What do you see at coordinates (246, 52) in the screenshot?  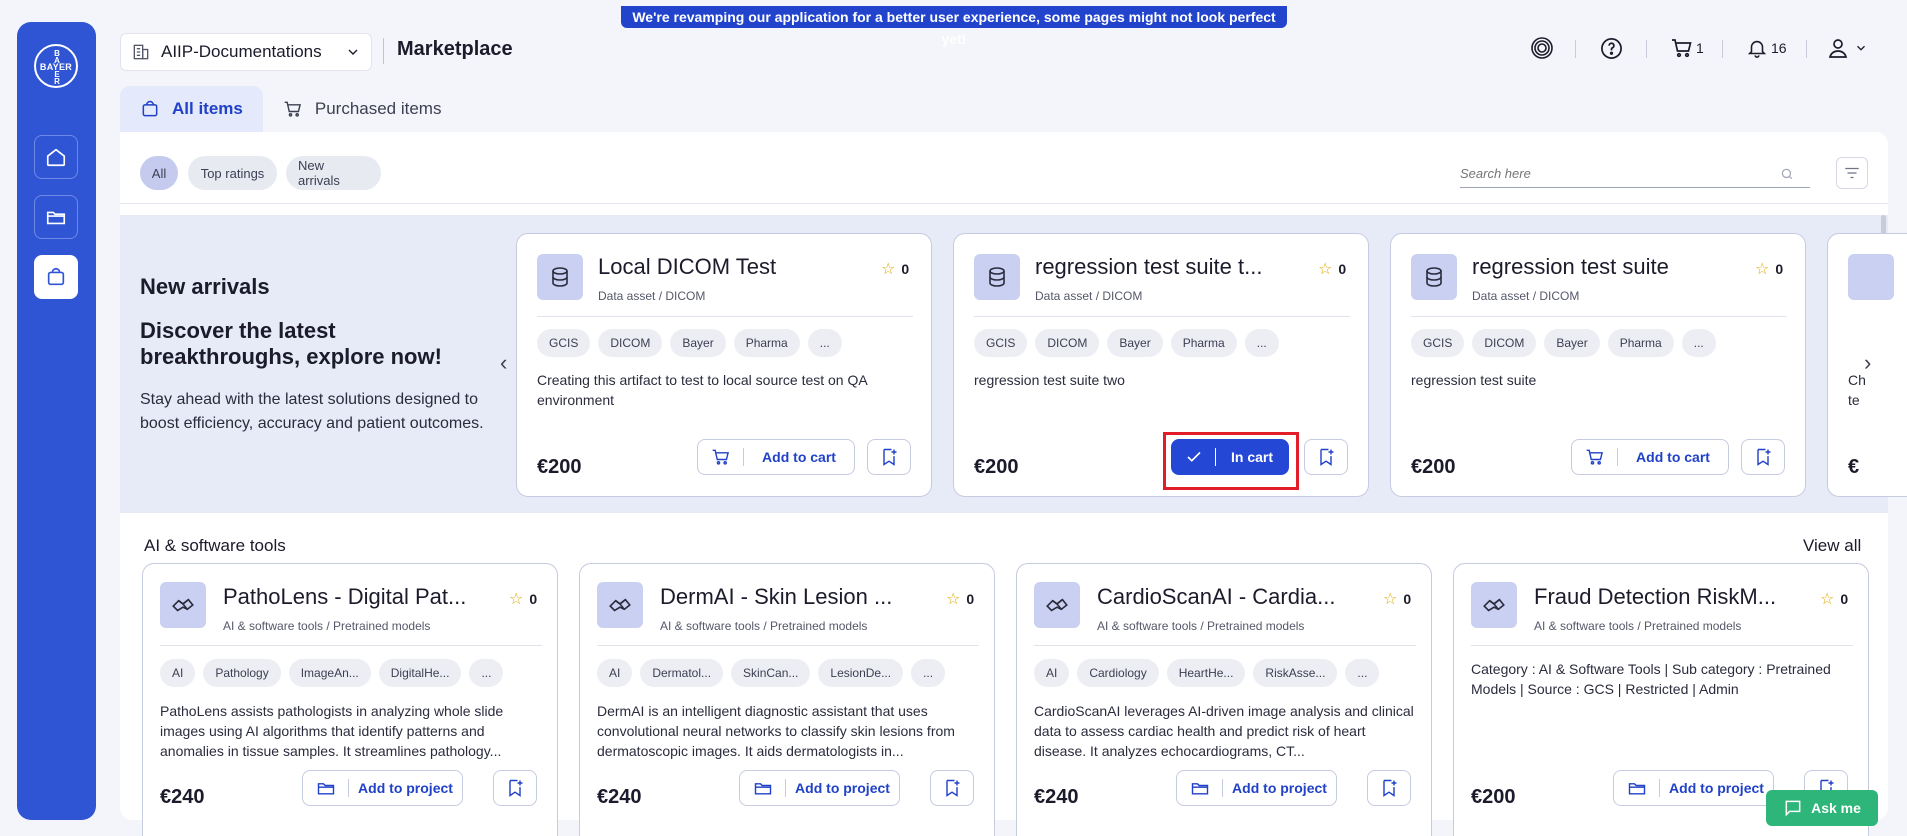 I see `project-select: AIIP-Documentations` at bounding box center [246, 52].